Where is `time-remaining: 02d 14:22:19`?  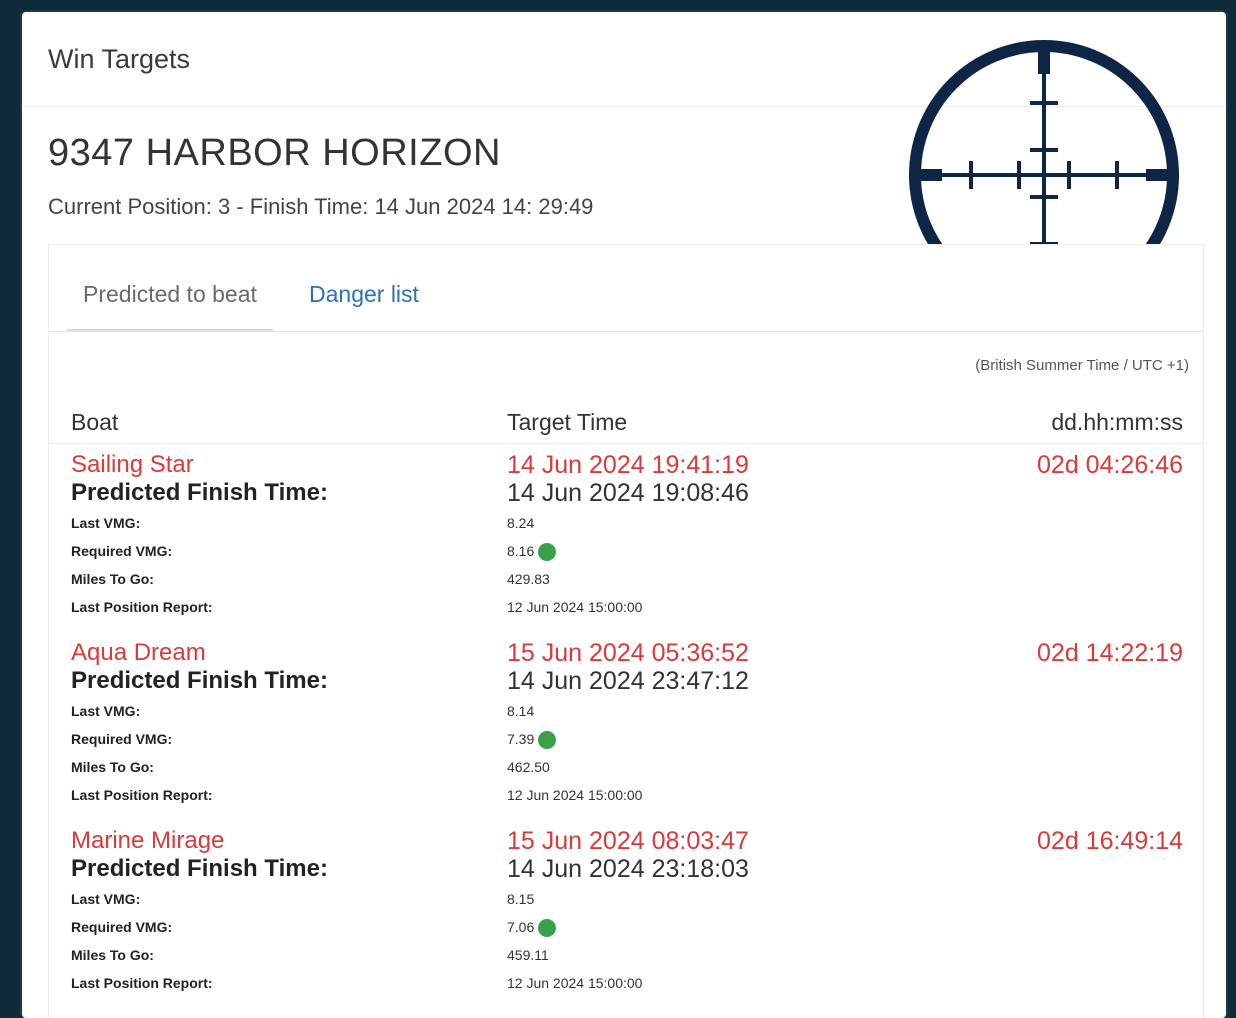
time-remaining: 02d 14:22:19 is located at coordinates (1110, 653).